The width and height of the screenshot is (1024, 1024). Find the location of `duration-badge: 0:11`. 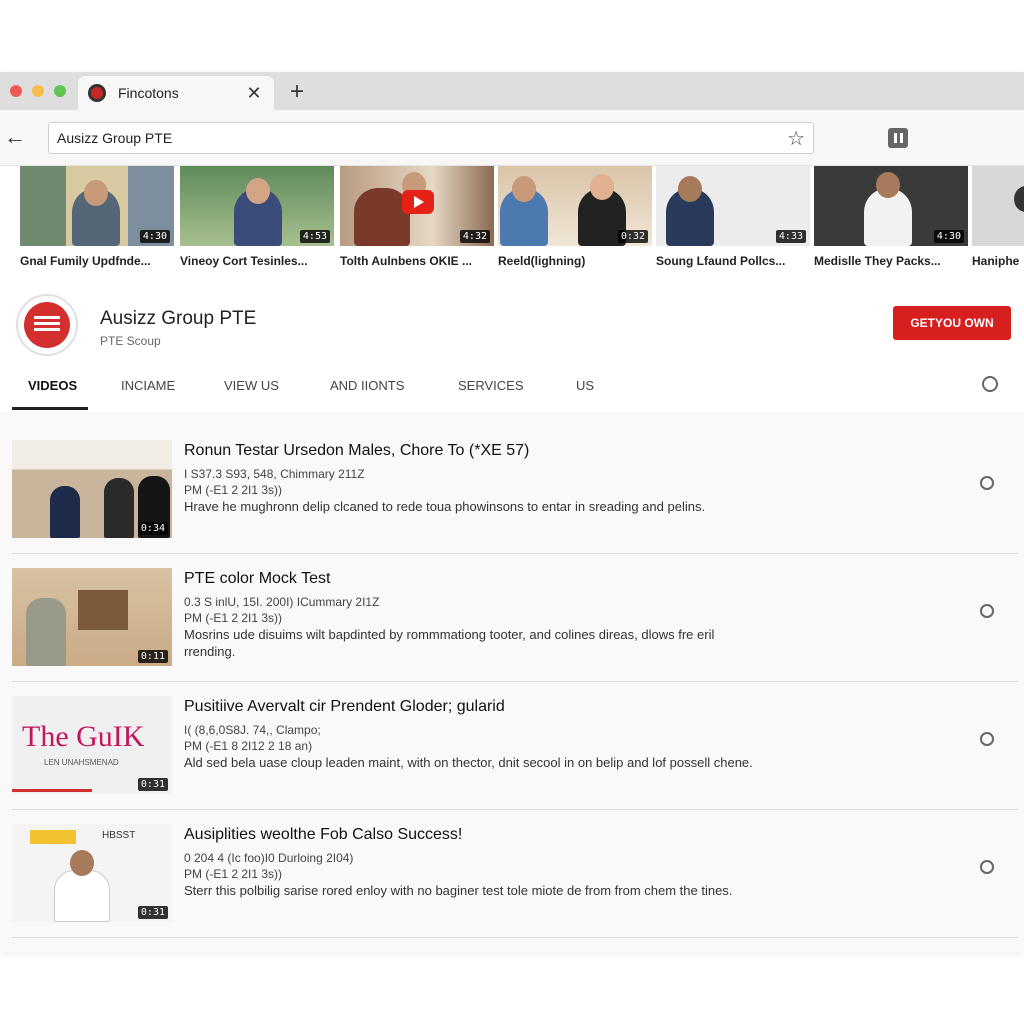

duration-badge: 0:11 is located at coordinates (152, 656).